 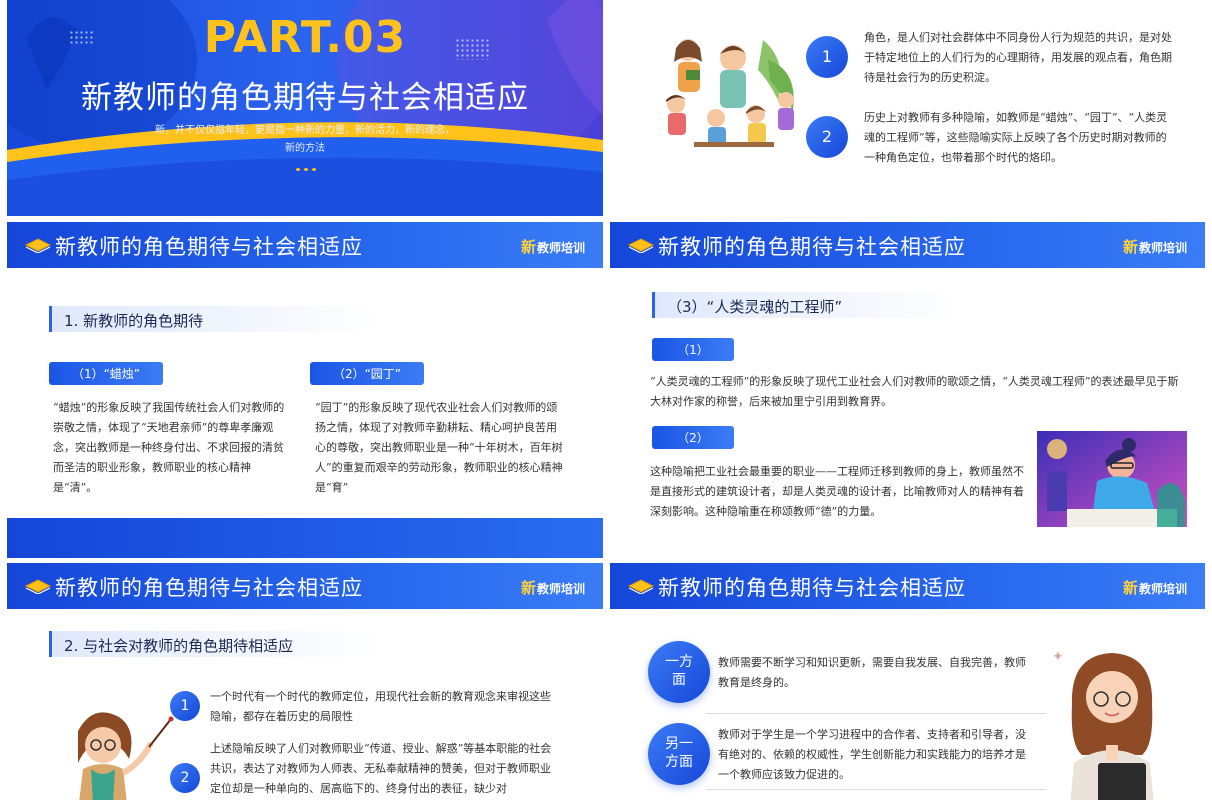 What do you see at coordinates (185, 706) in the screenshot?
I see `adapt-item-number-1: 1` at bounding box center [185, 706].